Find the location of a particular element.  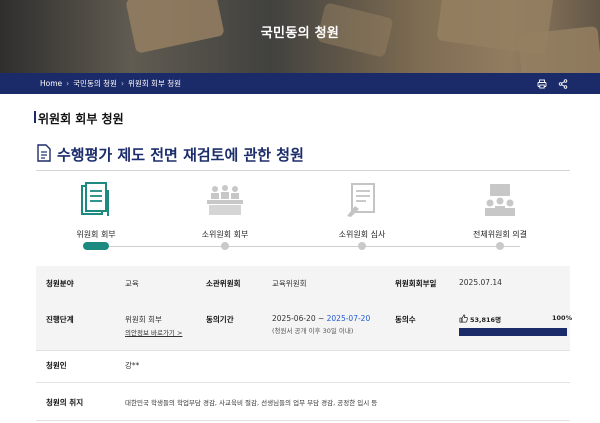

signature-percent: 100% is located at coordinates (562, 318).